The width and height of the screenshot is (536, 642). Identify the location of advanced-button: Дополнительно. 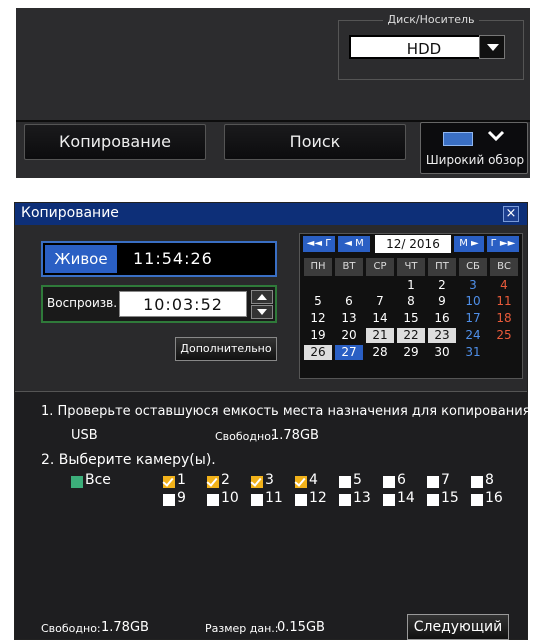
(226, 349).